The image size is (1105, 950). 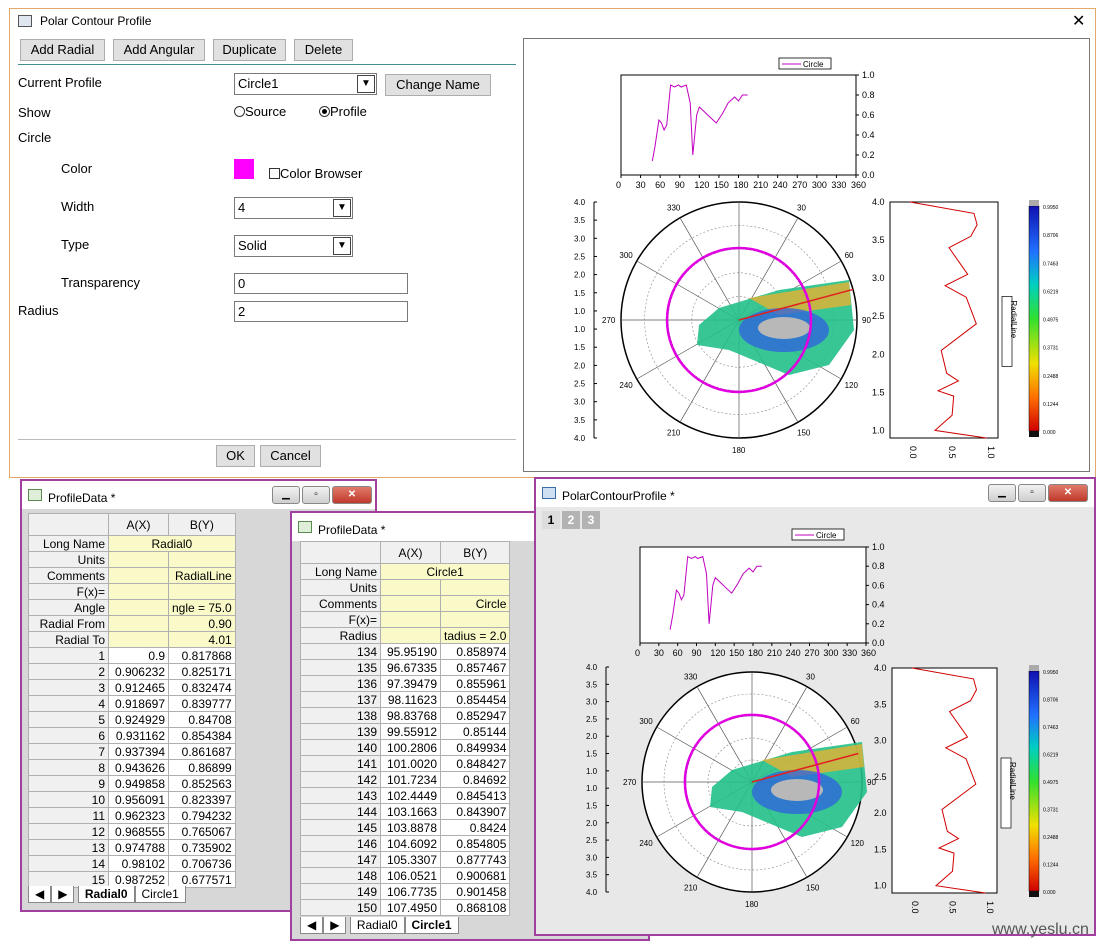 What do you see at coordinates (340, 731) in the screenshot?
I see `row-number: 139` at bounding box center [340, 731].